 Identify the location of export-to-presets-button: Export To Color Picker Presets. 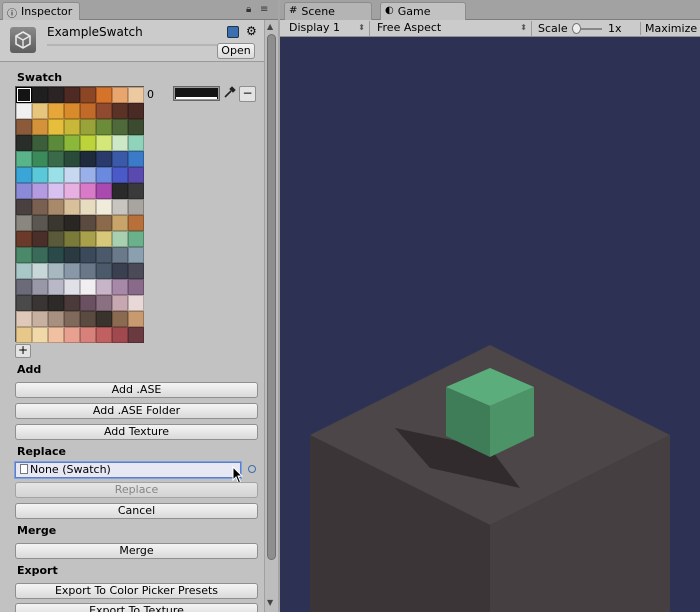
(136, 591).